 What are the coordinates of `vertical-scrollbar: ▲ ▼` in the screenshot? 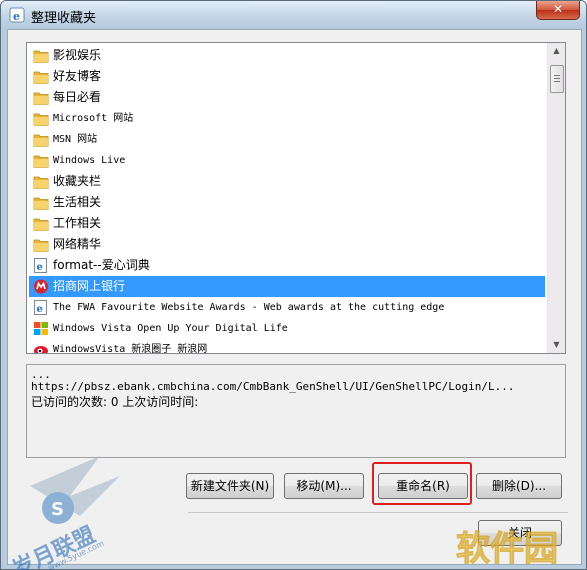 It's located at (556, 198).